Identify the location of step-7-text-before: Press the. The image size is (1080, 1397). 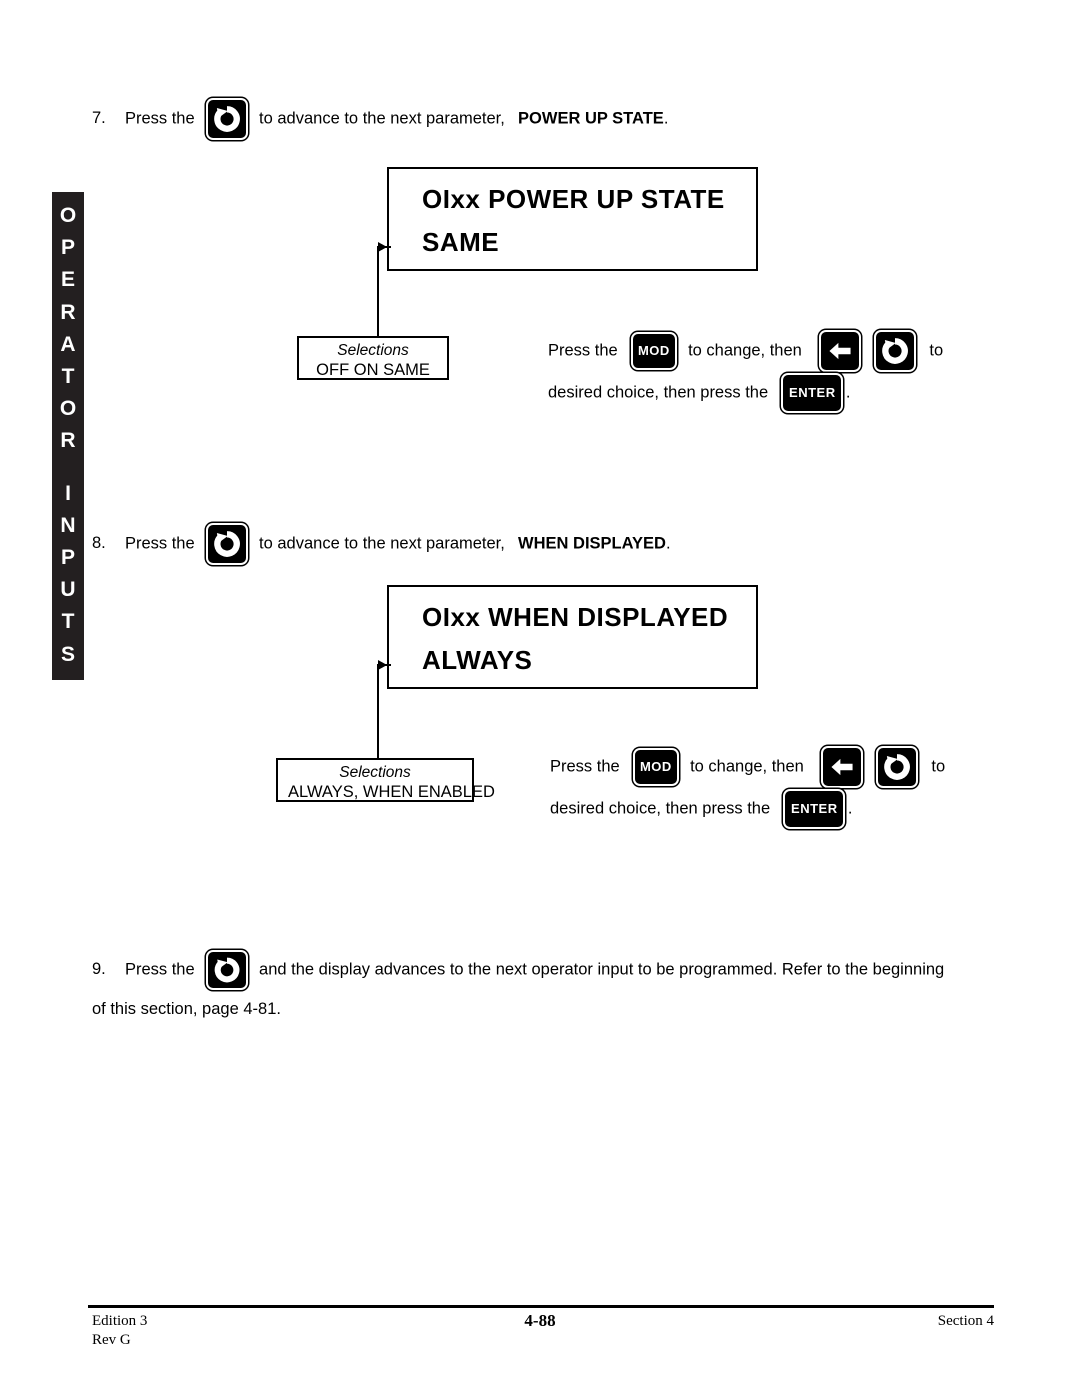
(159, 118).